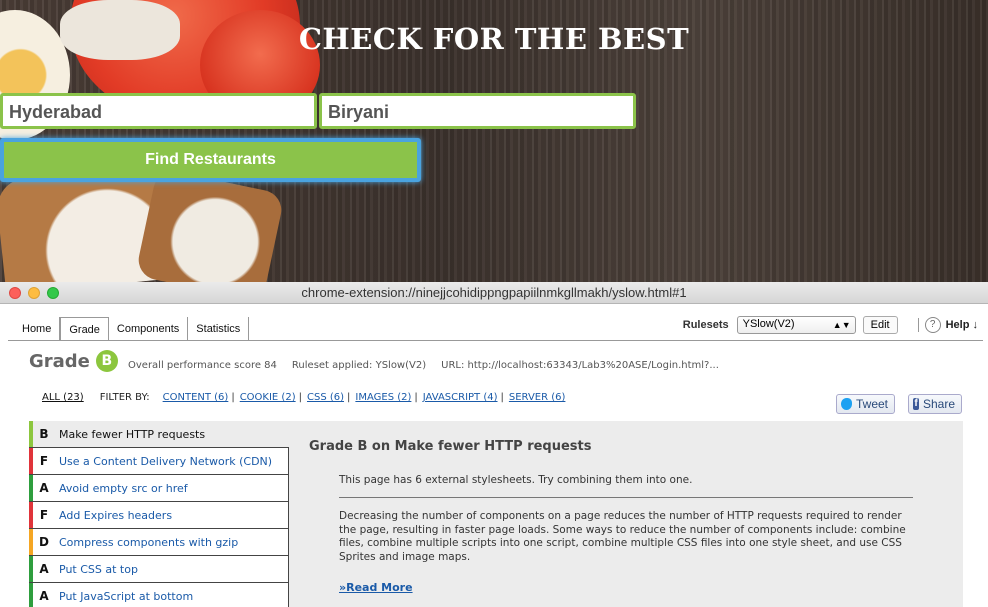 The height and width of the screenshot is (607, 988). What do you see at coordinates (494, 39) in the screenshot?
I see `hero-title: CHECK FOR THE BEST` at bounding box center [494, 39].